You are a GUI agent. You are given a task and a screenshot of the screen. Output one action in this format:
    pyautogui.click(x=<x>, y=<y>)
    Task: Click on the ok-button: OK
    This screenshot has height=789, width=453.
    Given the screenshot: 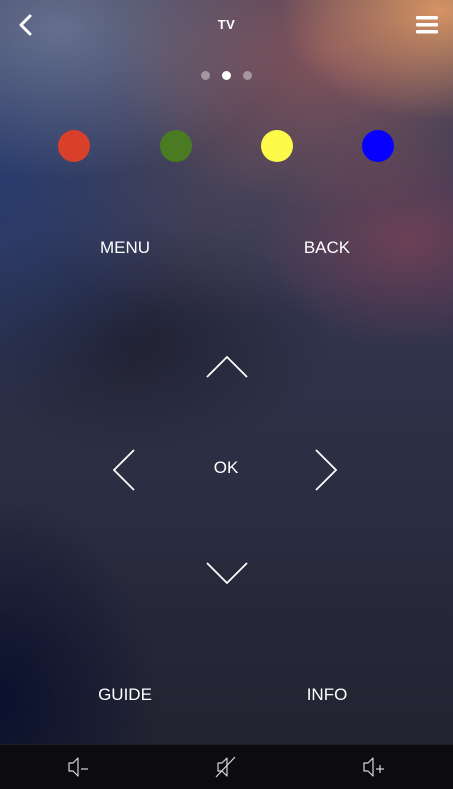 What is the action you would take?
    pyautogui.click(x=226, y=471)
    